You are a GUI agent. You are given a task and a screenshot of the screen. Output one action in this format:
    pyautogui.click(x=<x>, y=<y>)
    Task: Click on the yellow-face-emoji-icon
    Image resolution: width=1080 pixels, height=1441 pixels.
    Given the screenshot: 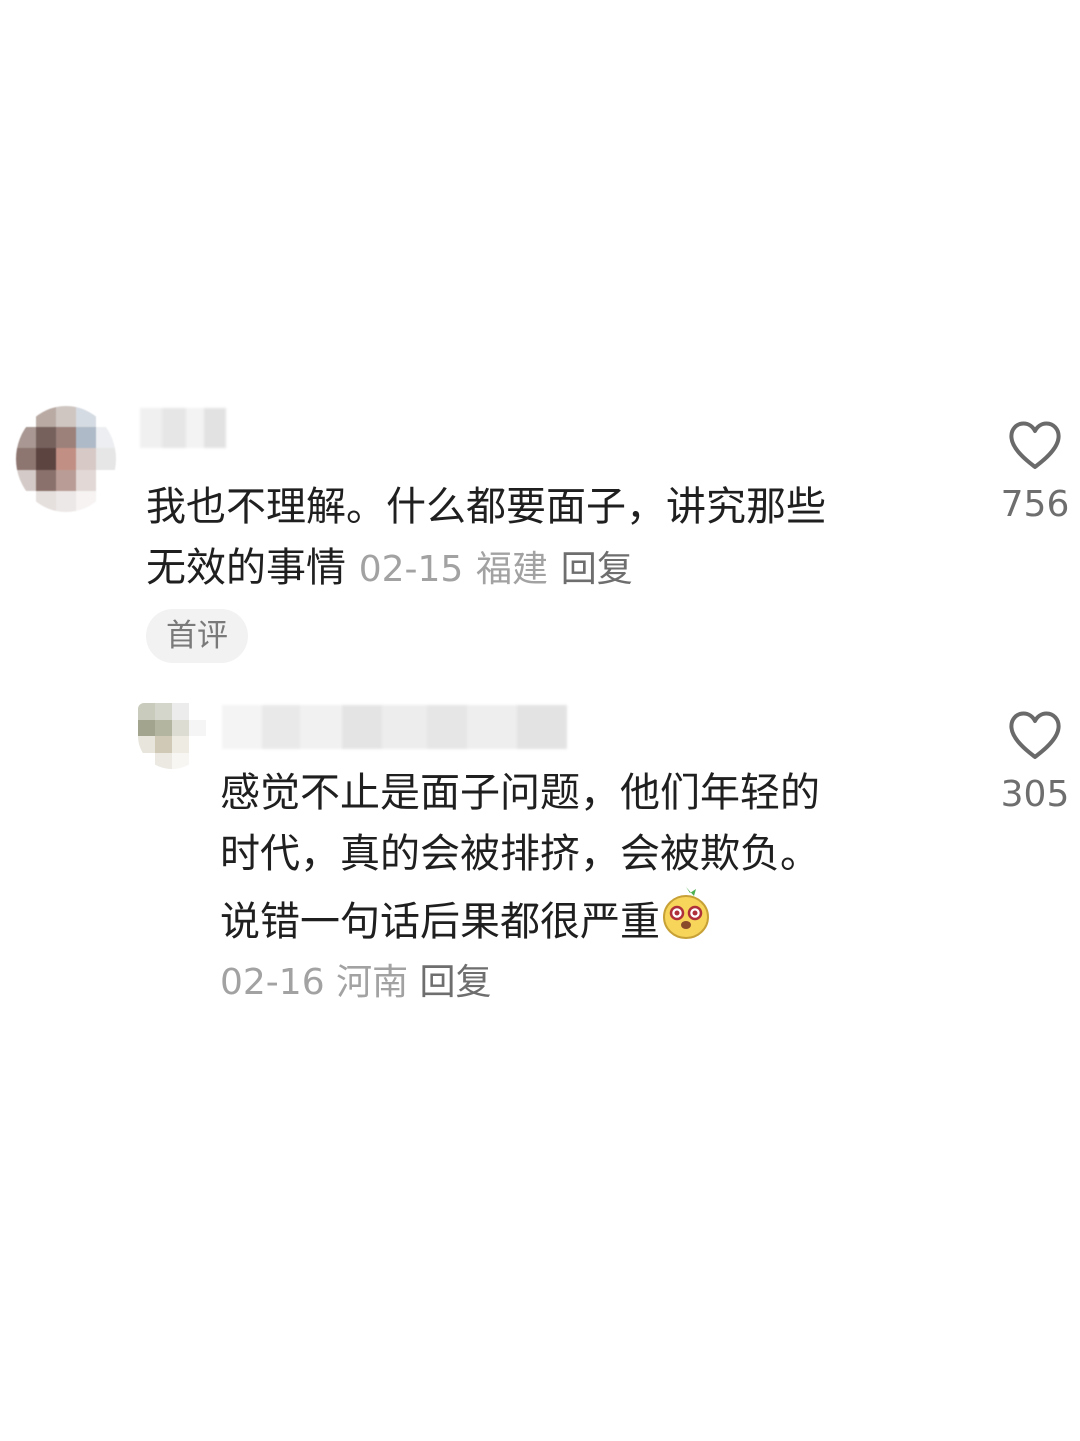 What is the action you would take?
    pyautogui.click(x=686, y=922)
    